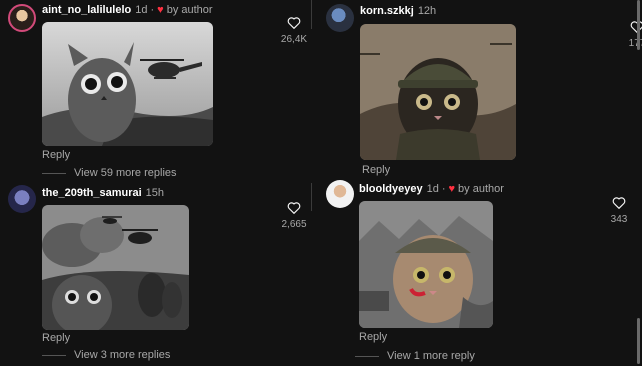 This screenshot has width=642, height=366. What do you see at coordinates (155, 193) in the screenshot?
I see `comment-time: 15h` at bounding box center [155, 193].